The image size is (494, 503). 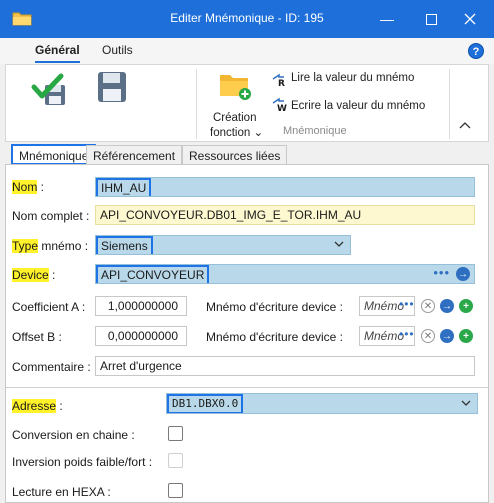 What do you see at coordinates (234, 118) in the screenshot?
I see `creation-label: Création` at bounding box center [234, 118].